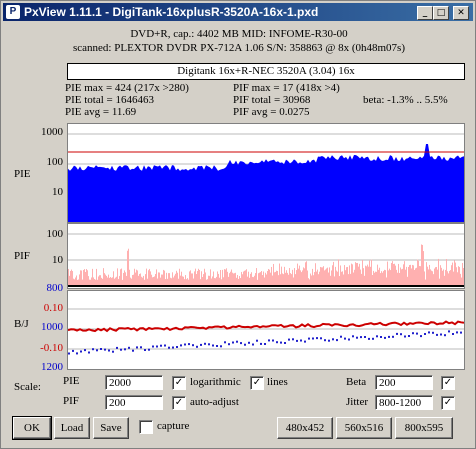 The image size is (476, 449). What do you see at coordinates (111, 428) in the screenshot?
I see `save-button: Save` at bounding box center [111, 428].